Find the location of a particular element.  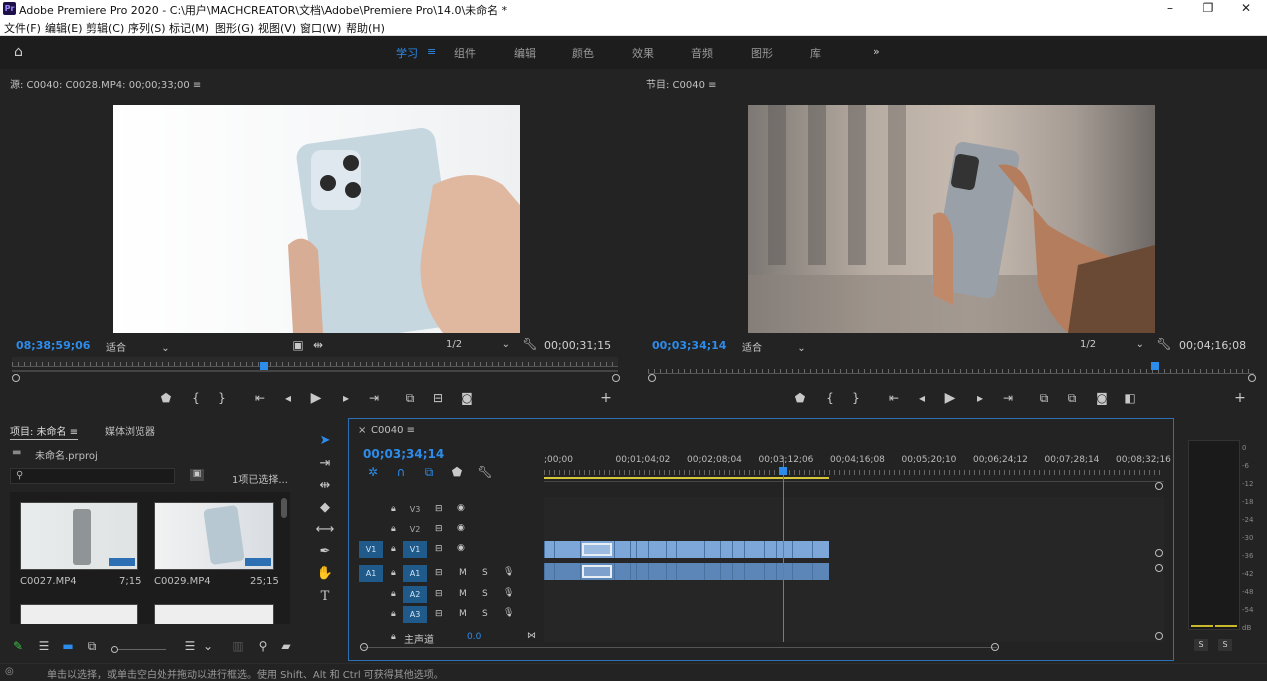

track-label-V2: V2 is located at coordinates (415, 529).